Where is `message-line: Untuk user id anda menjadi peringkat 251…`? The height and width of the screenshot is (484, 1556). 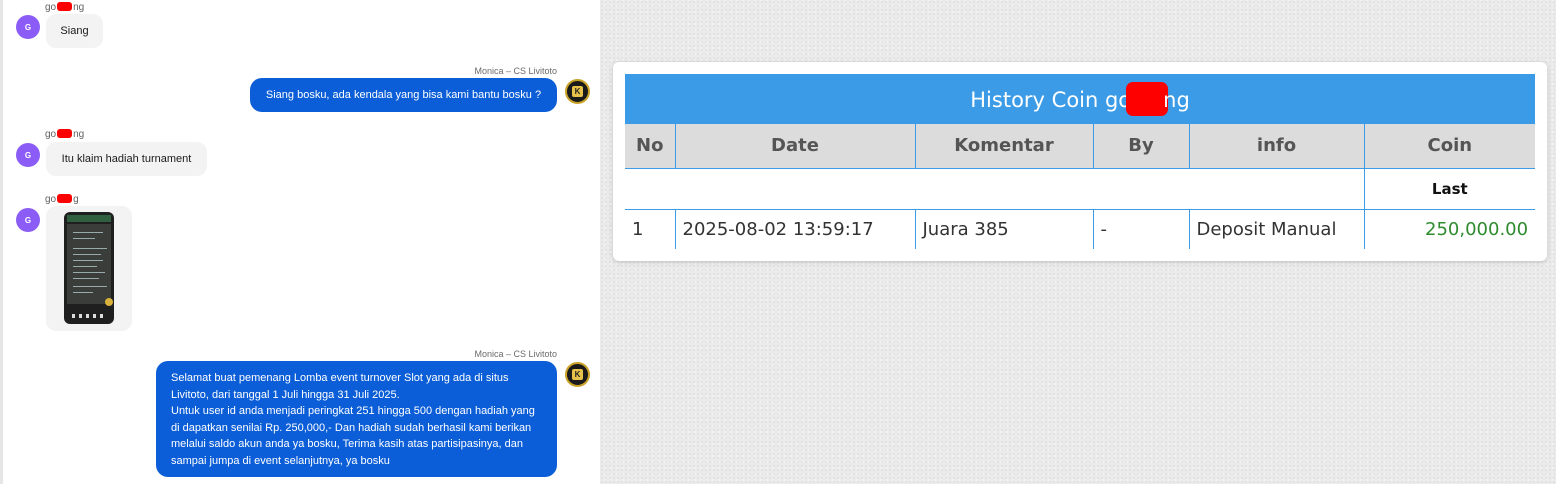
message-line: Untuk user id anda menjadi peringkat 251… is located at coordinates (353, 411).